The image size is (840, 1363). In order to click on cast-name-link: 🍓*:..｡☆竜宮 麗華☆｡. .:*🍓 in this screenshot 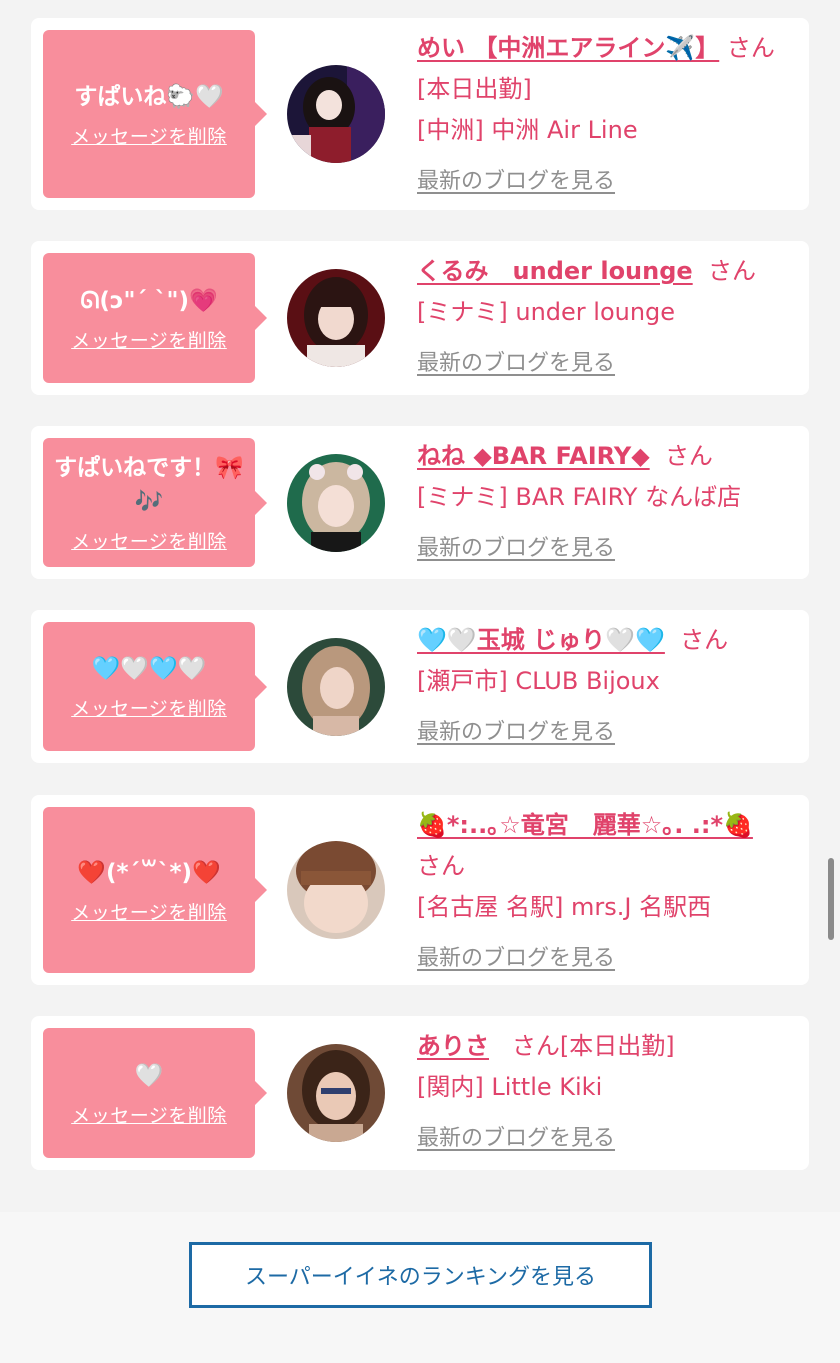, I will do `click(585, 825)`.